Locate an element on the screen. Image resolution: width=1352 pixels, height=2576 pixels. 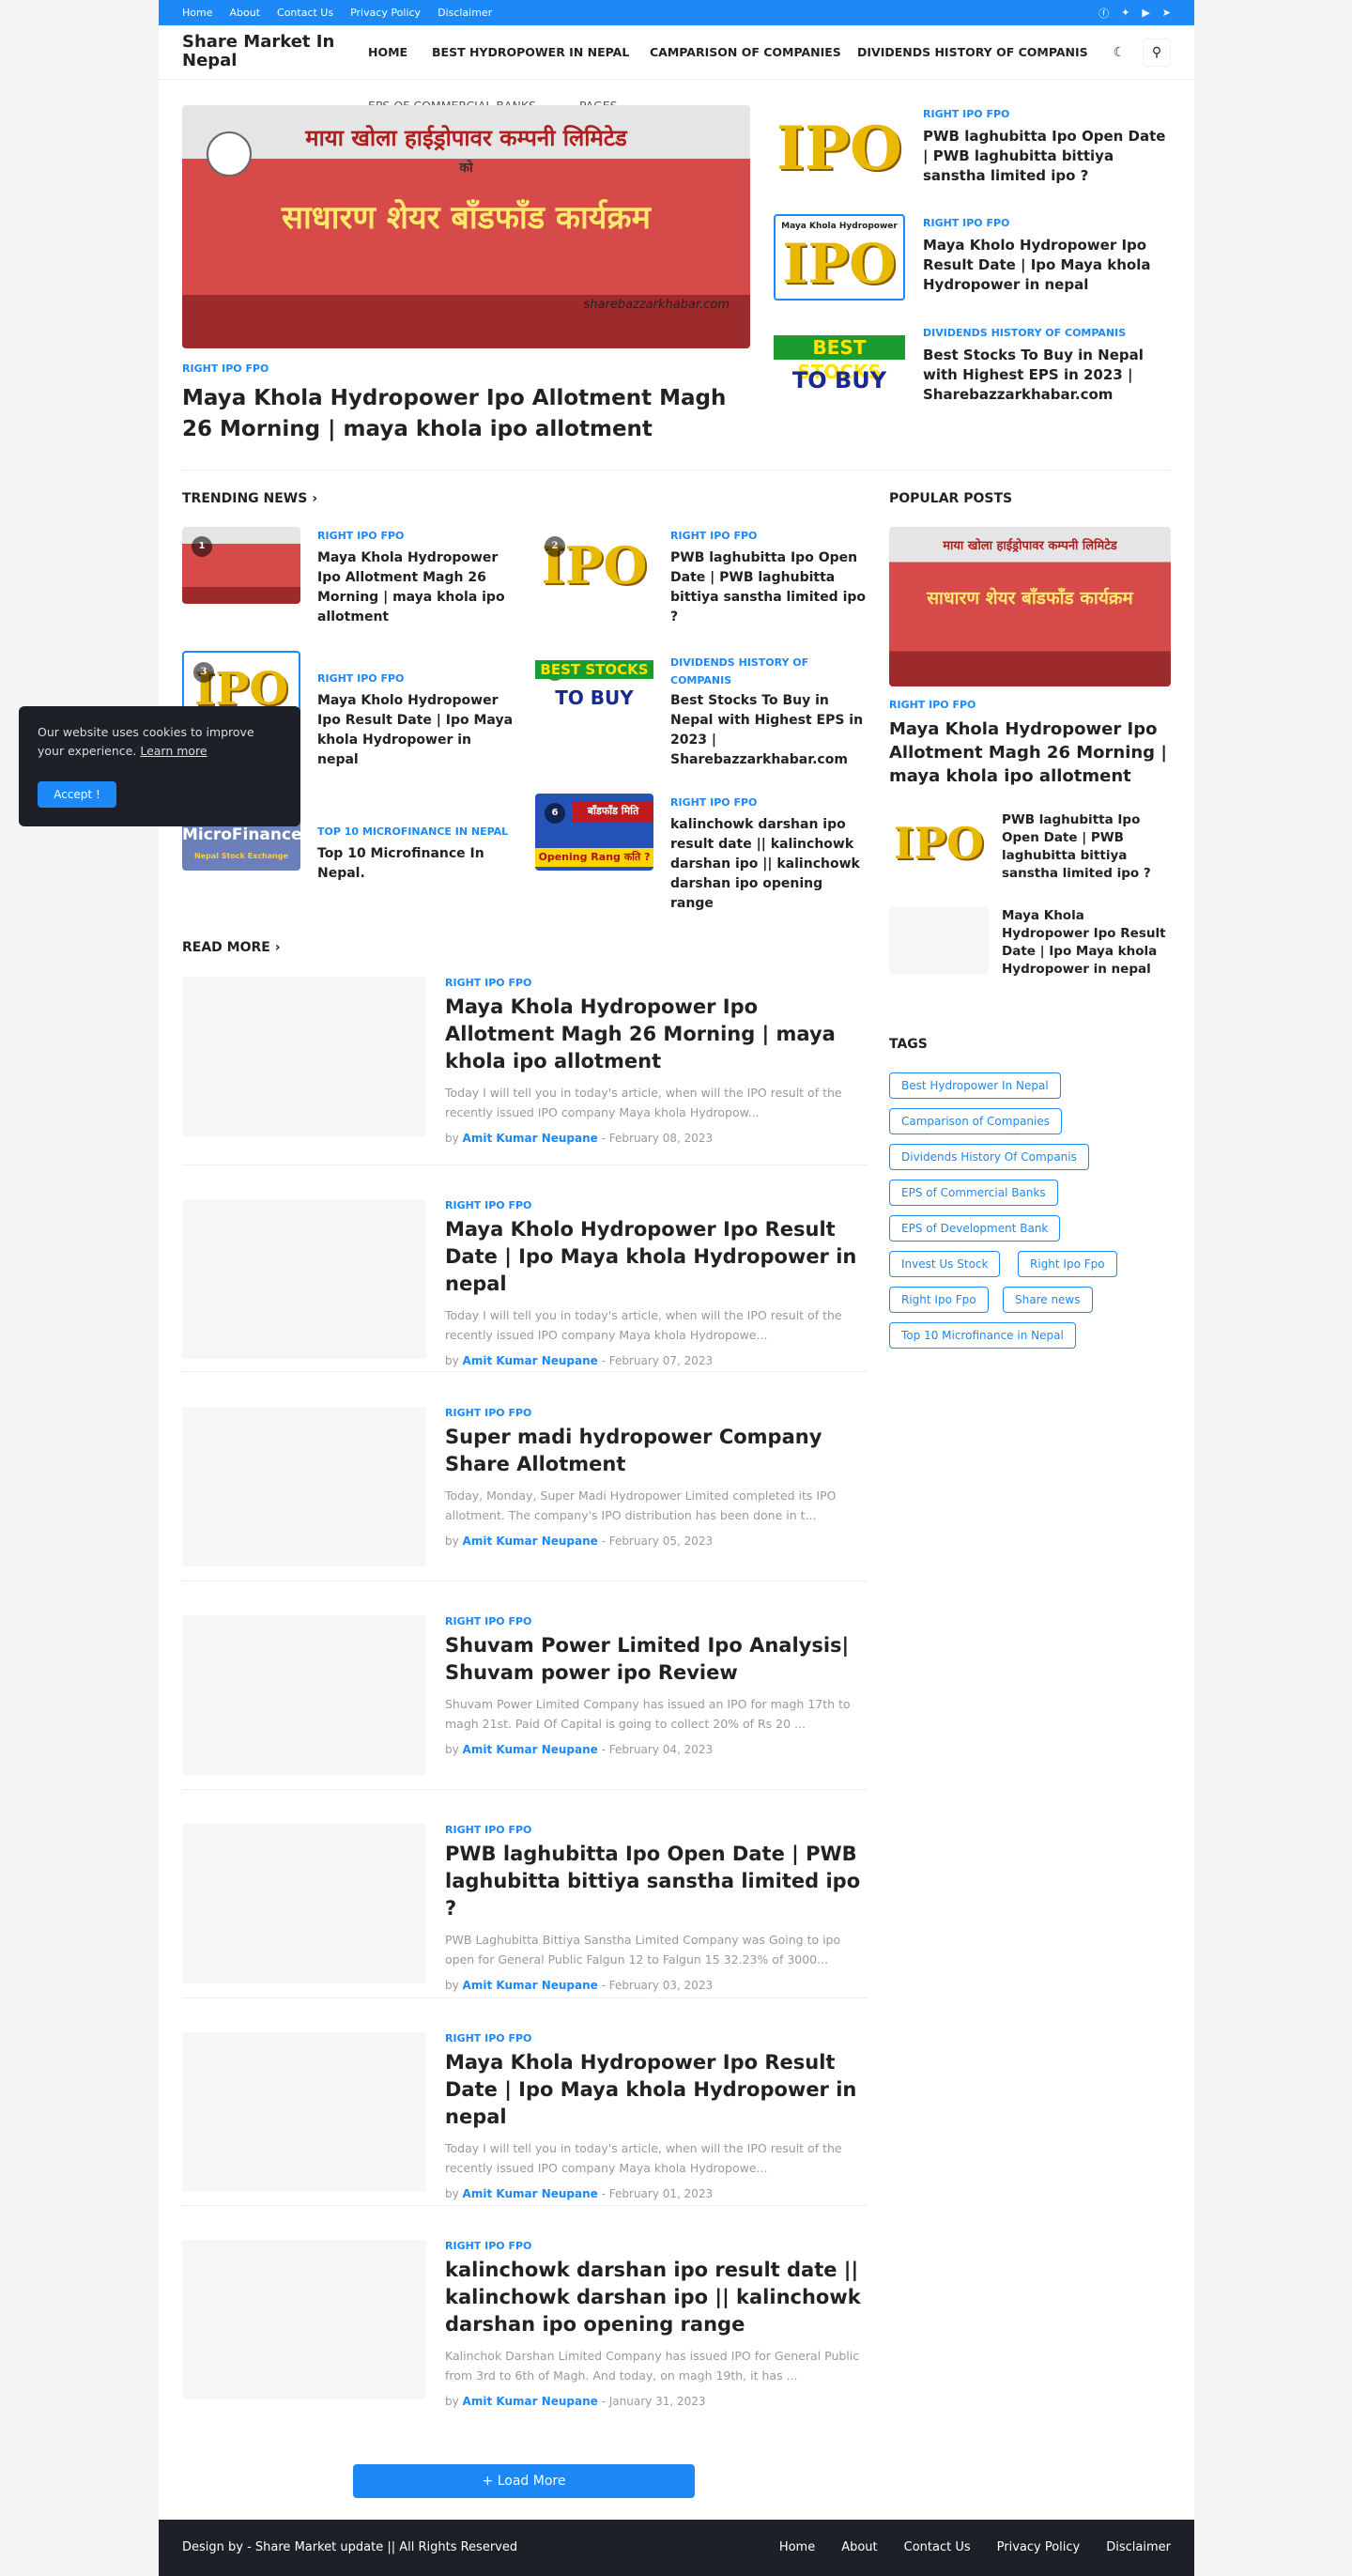
tag-best-hydropower: Best Hydropower In Nepal is located at coordinates (975, 1085).